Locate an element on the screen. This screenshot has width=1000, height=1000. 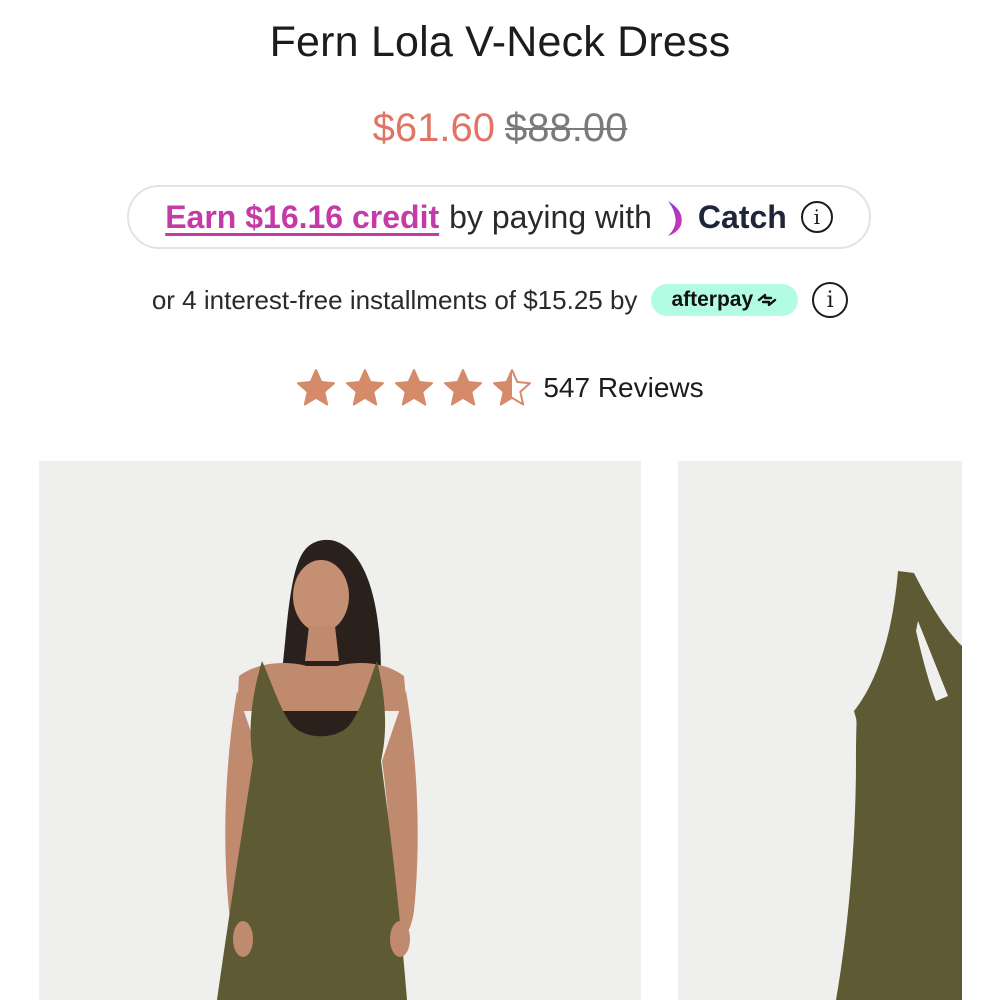
star-rating is located at coordinates (418, 388).